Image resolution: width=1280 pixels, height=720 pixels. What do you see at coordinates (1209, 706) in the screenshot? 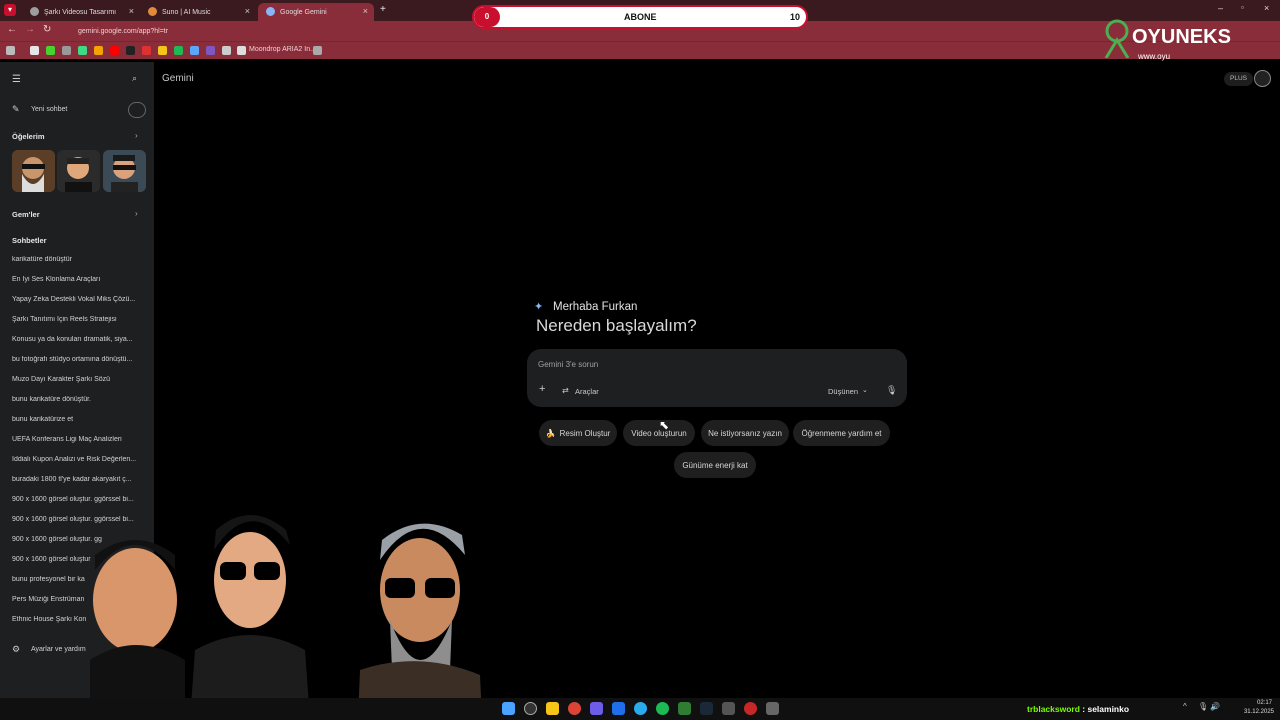
I see `tray-icons: 🎙 🔊` at bounding box center [1209, 706].